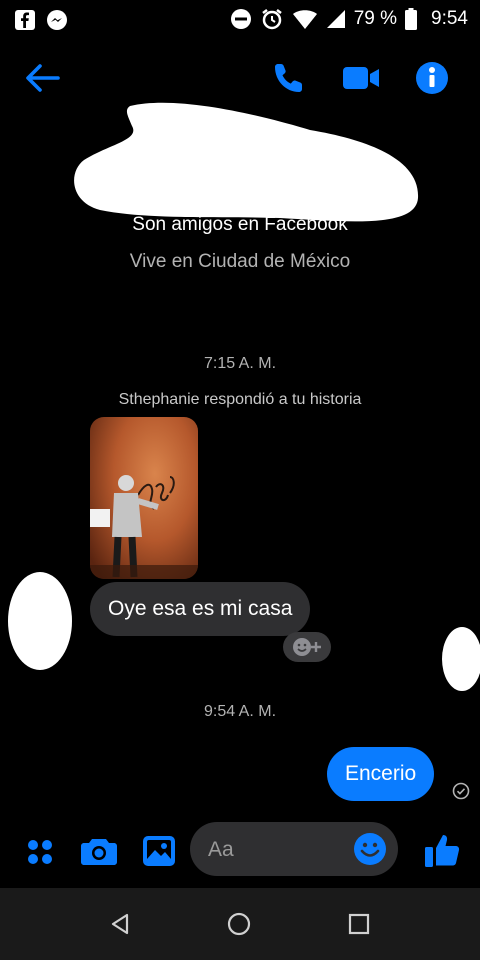 The image size is (480, 960). I want to click on incoming-message-text: Oye esa es mi casa, so click(200, 608).